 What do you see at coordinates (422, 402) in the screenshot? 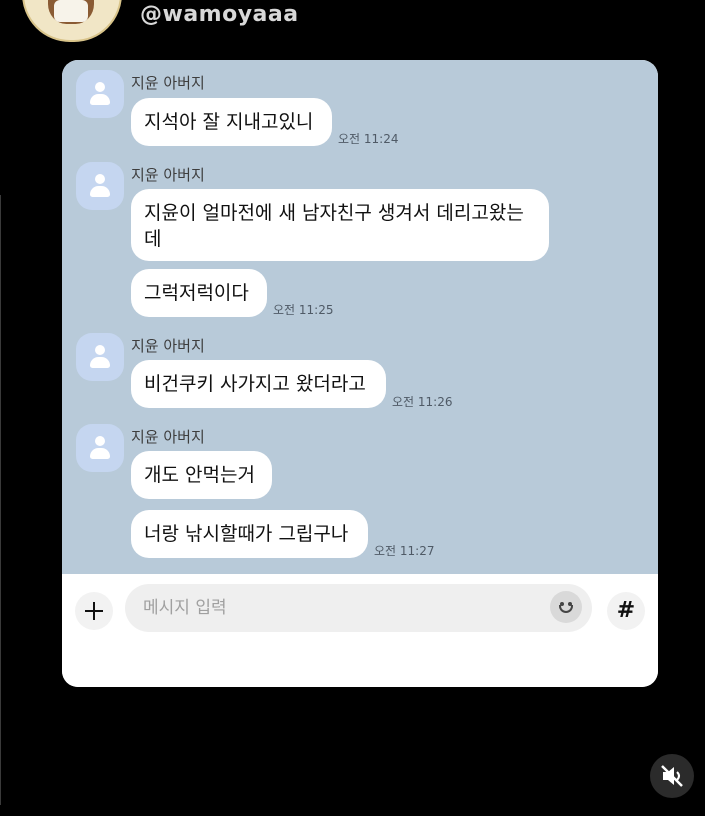
I see `message-time: 오전 11:26` at bounding box center [422, 402].